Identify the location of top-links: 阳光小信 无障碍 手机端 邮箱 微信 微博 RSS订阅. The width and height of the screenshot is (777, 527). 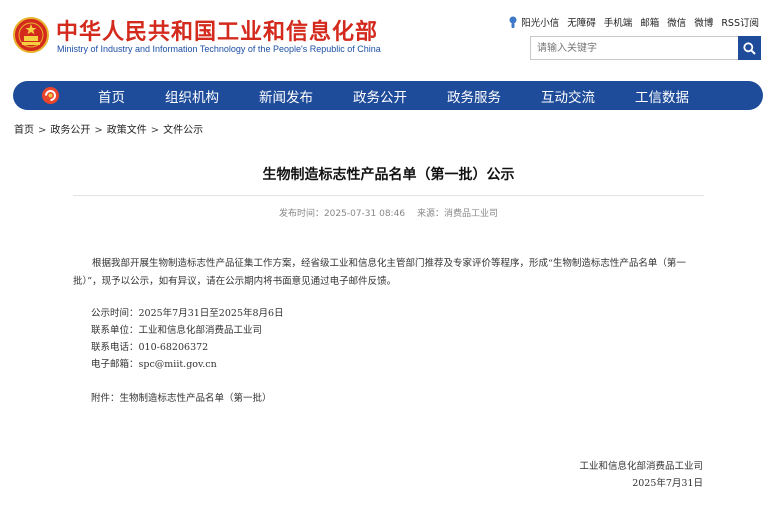
(633, 22).